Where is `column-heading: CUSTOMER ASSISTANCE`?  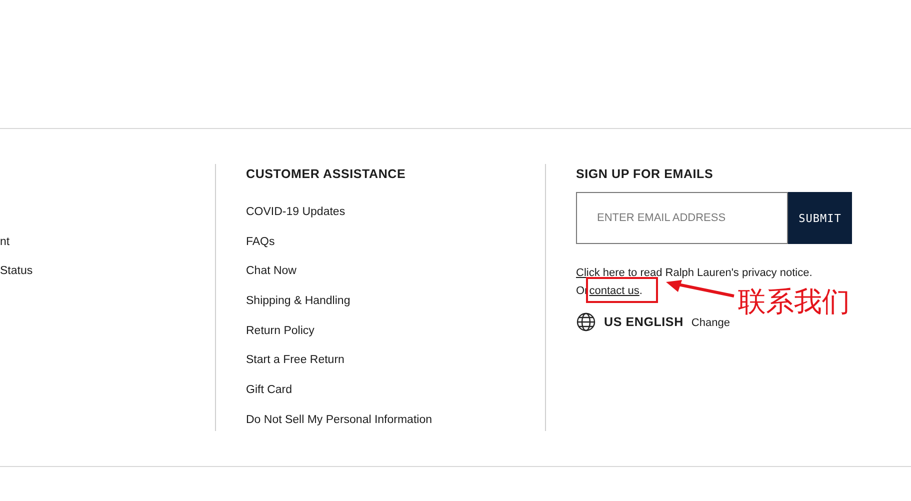 column-heading: CUSTOMER ASSISTANCE is located at coordinates (326, 174).